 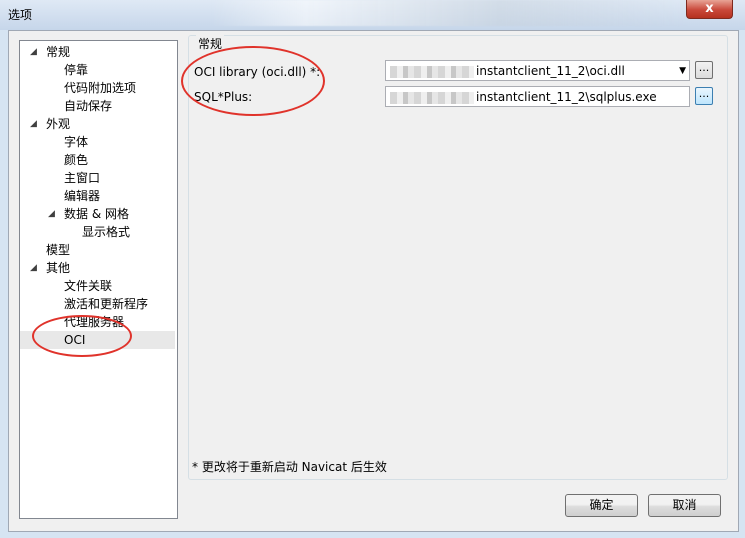 I want to click on tree-item: 主窗口, so click(x=97, y=178).